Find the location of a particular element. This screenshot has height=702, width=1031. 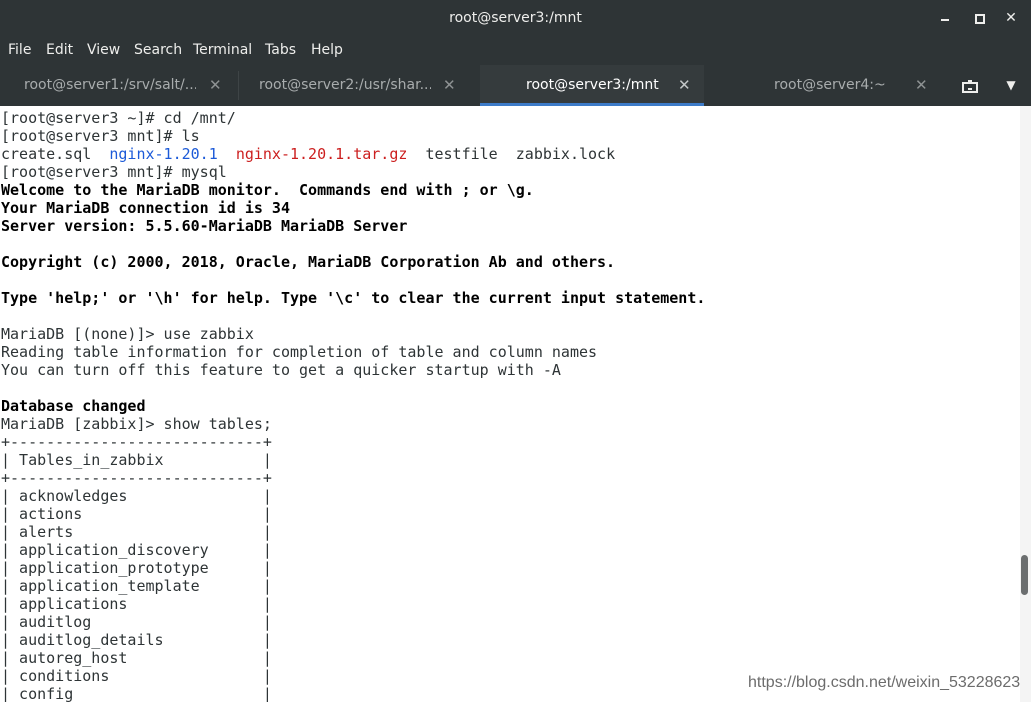

menu-edit: Edit is located at coordinates (59, 50).